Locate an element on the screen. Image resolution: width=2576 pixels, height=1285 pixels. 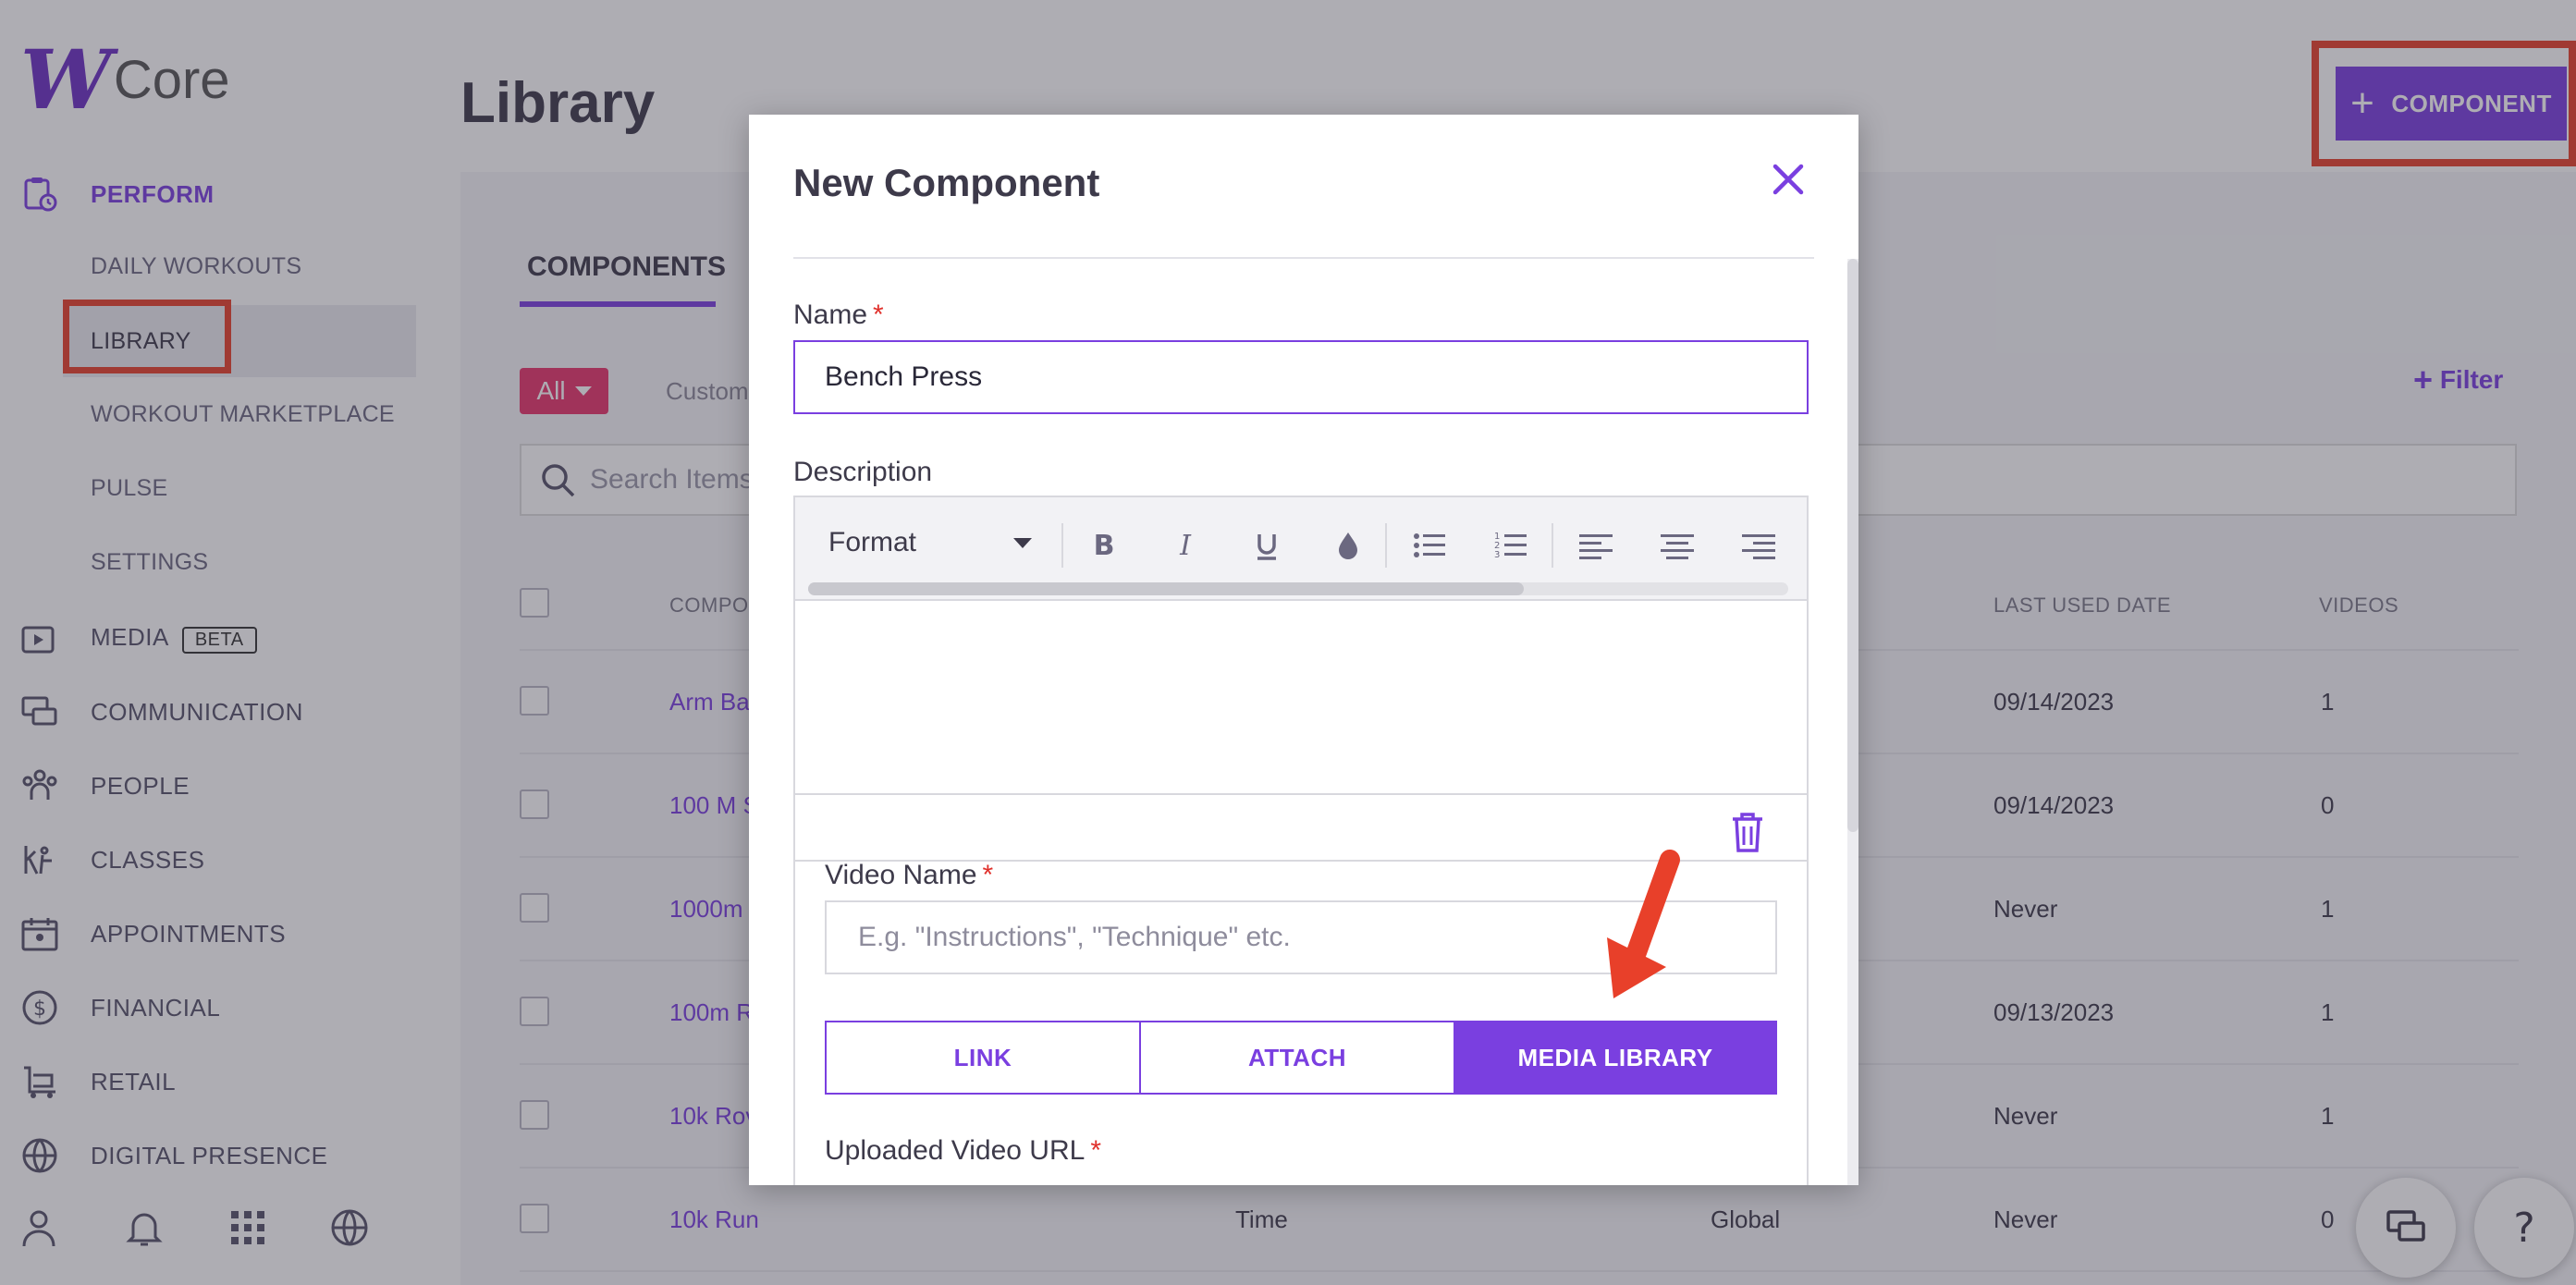
video-name-label: Video Name * is located at coordinates (910, 875).